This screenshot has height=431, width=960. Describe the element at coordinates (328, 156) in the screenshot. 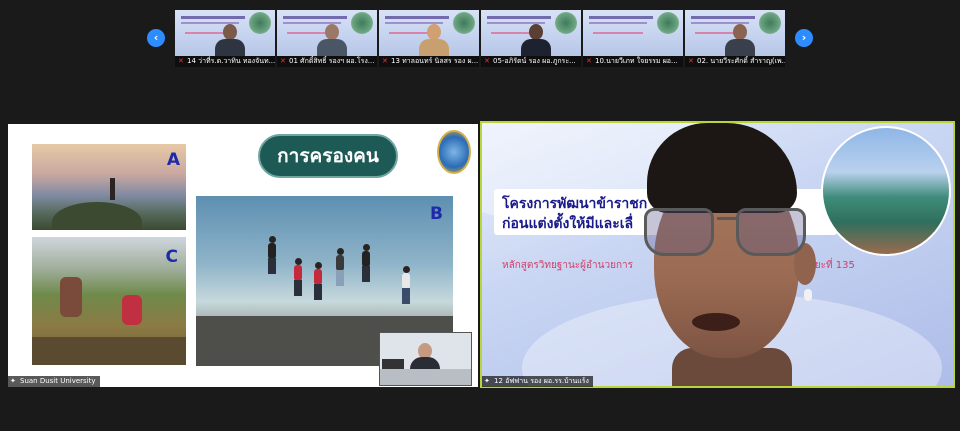

I see `slide-title: การครองคน` at that location.